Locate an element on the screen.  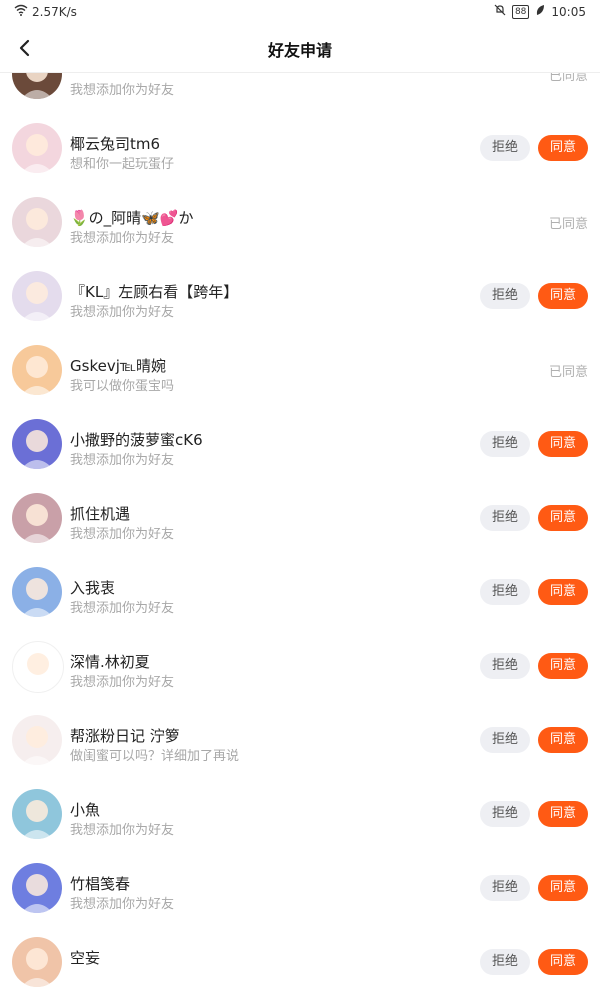
requester-name: 竹椙笺春 is located at coordinates (100, 884).